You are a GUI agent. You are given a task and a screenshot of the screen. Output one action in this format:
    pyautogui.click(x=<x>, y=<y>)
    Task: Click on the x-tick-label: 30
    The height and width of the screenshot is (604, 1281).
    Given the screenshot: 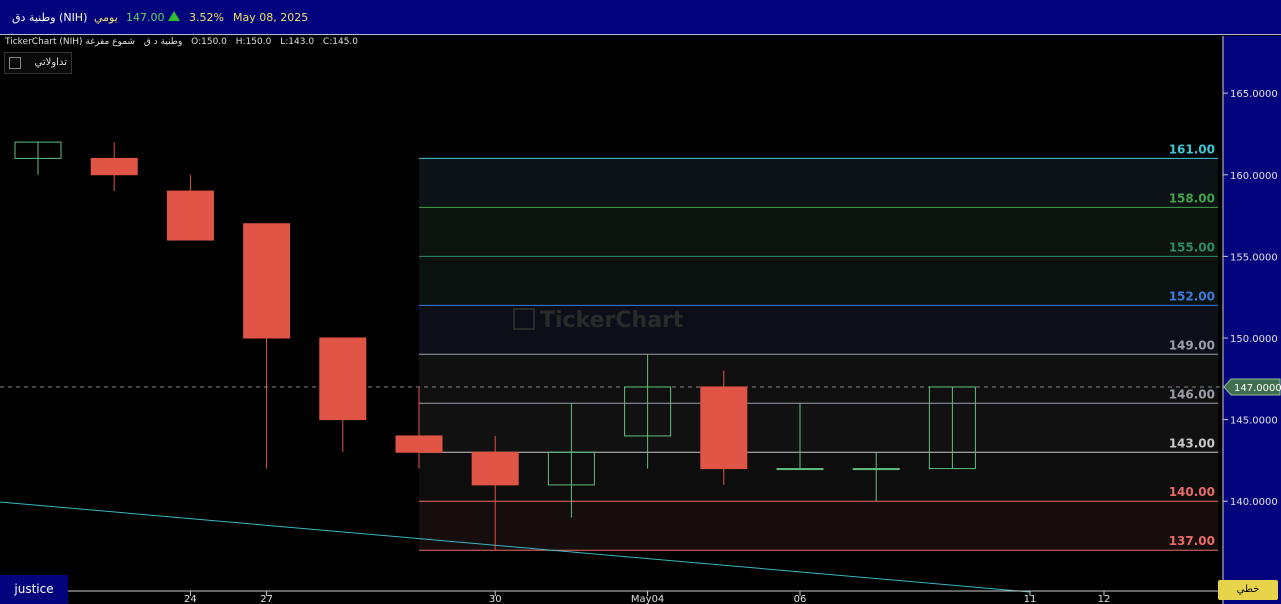 What is the action you would take?
    pyautogui.click(x=495, y=599)
    